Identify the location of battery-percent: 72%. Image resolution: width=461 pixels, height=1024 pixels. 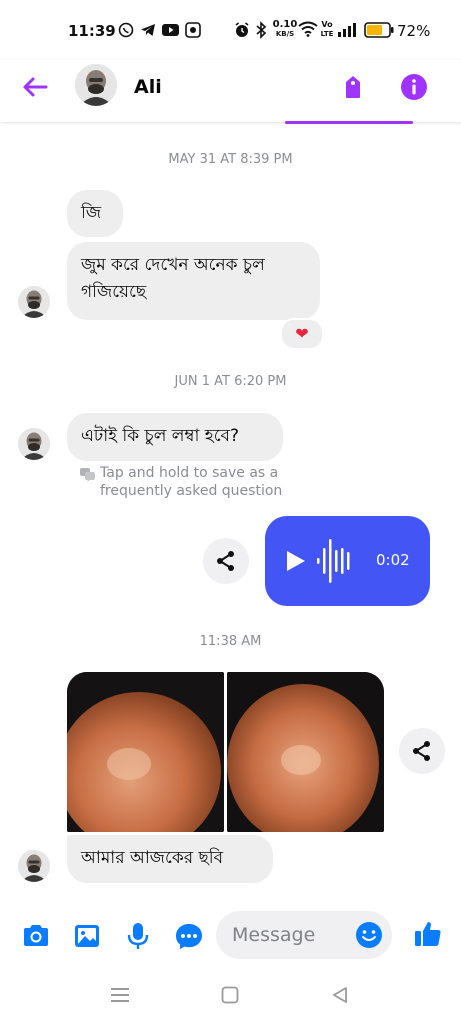
(414, 31).